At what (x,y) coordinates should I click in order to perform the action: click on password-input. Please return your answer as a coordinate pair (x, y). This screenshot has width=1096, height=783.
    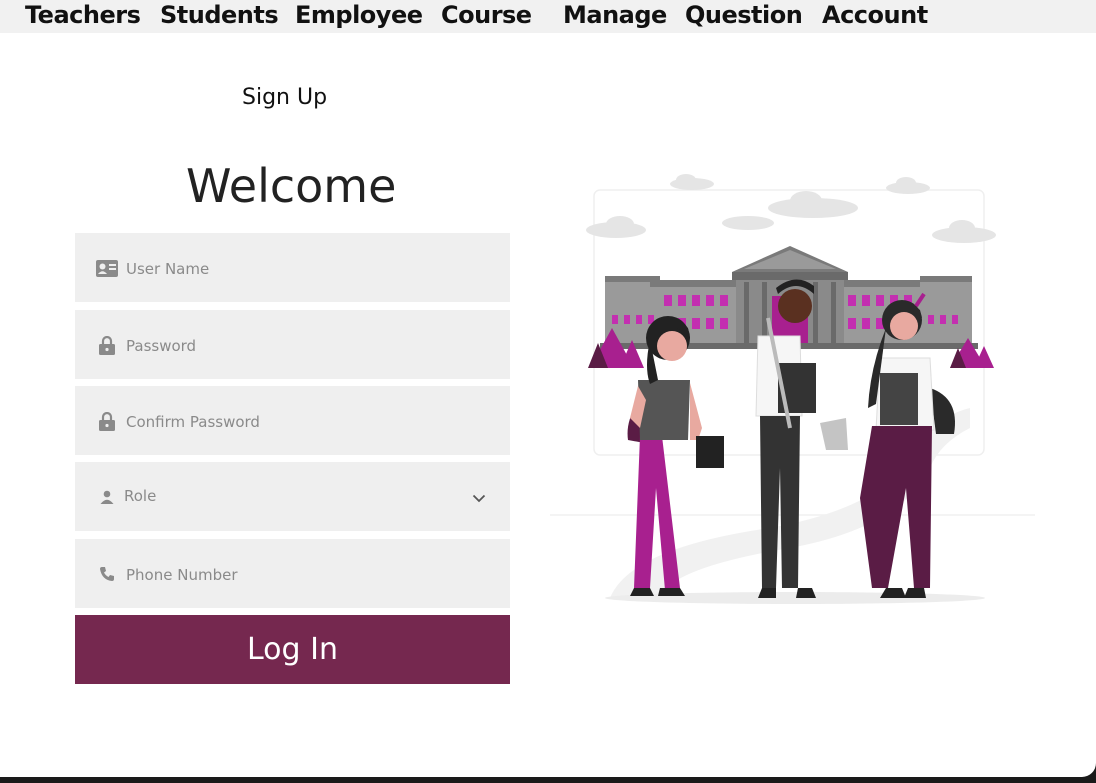
    Looking at the image, I should click on (311, 345).